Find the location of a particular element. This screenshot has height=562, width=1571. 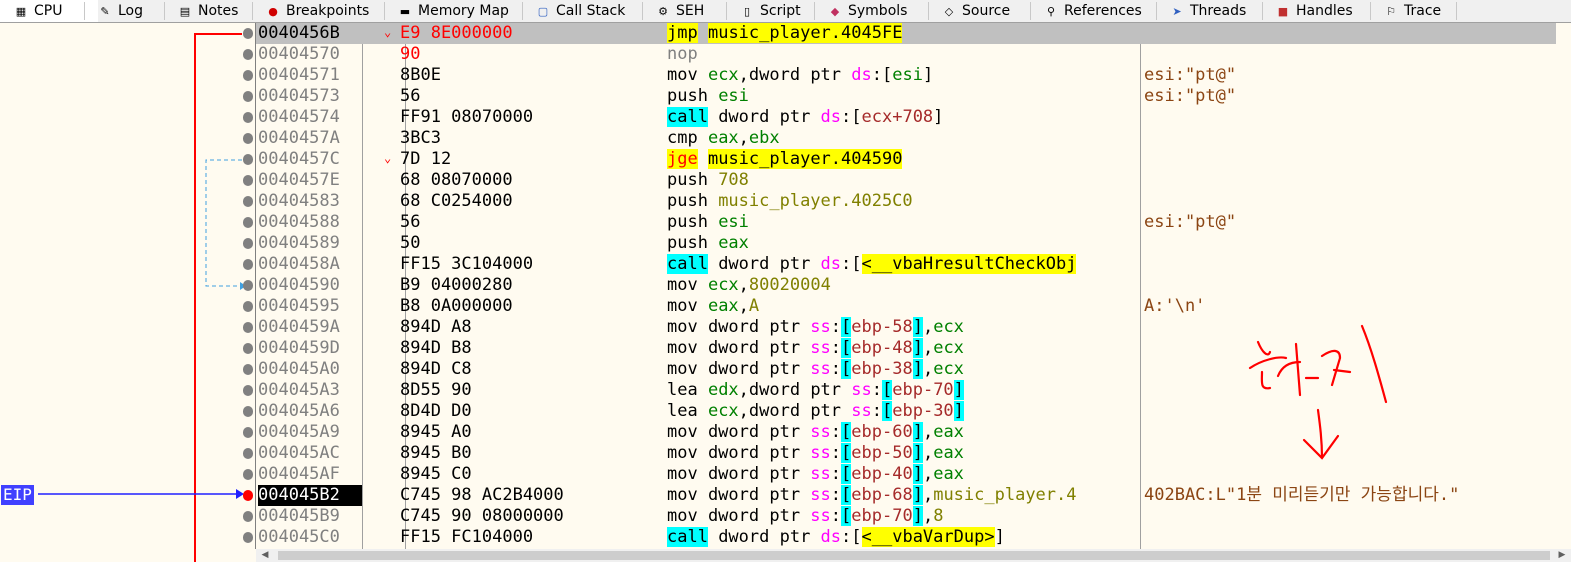

disasm-row: 0040457C 7D 12 jge music_player.404590 is located at coordinates (906, 159).